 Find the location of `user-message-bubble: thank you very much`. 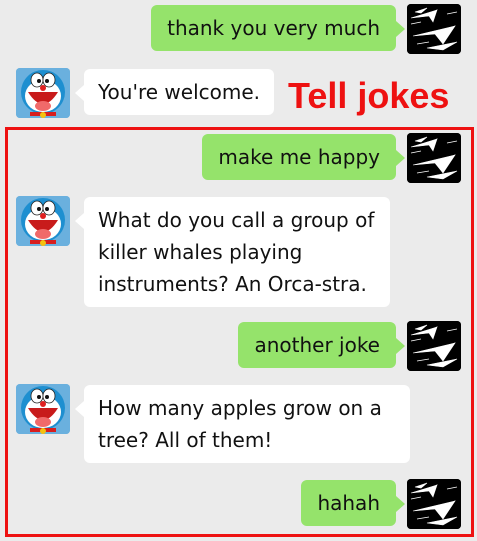

user-message-bubble: thank you very much is located at coordinates (278, 28).